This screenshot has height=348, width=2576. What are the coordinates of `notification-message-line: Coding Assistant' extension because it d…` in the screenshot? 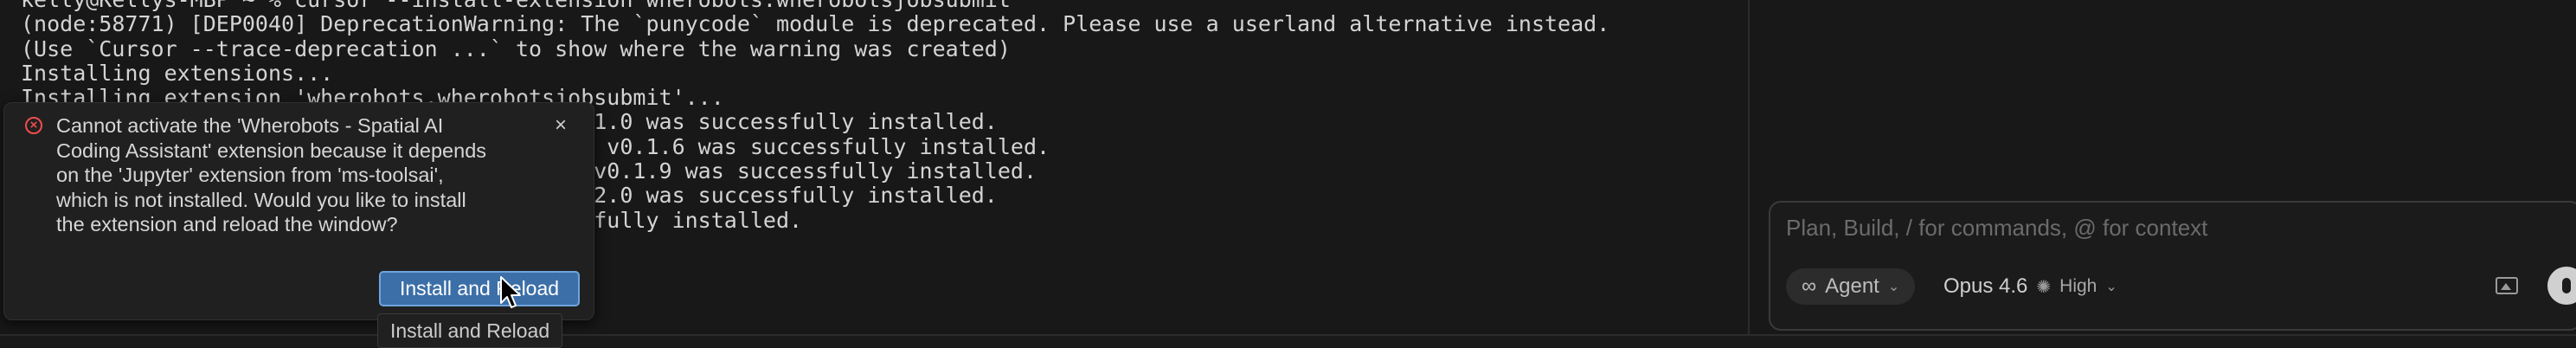 It's located at (272, 150).